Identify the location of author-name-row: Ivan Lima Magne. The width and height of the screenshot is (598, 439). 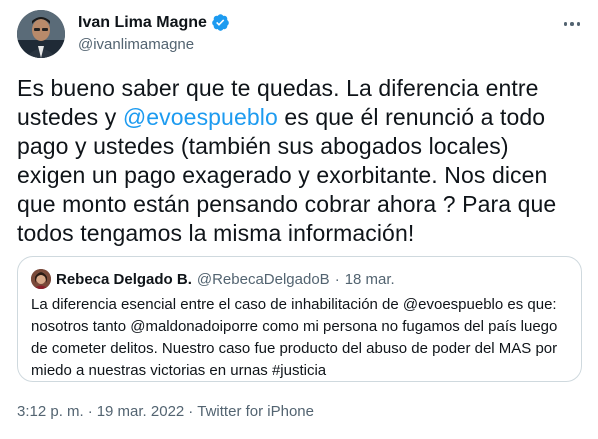
(154, 22).